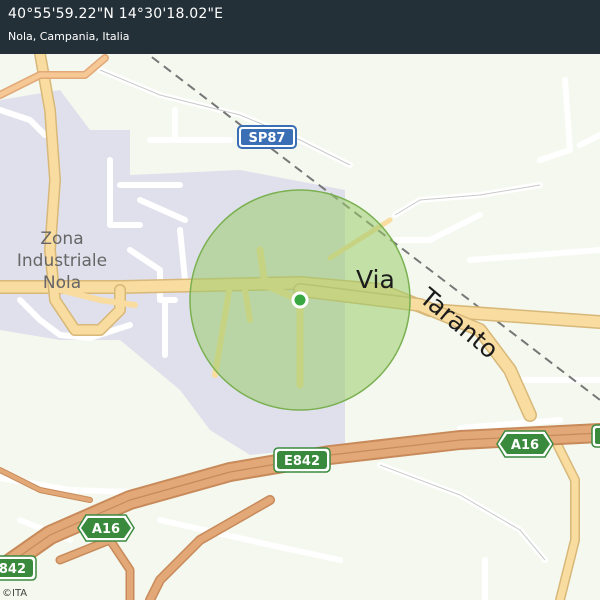 This screenshot has width=600, height=600. I want to click on location-dot, so click(300, 300).